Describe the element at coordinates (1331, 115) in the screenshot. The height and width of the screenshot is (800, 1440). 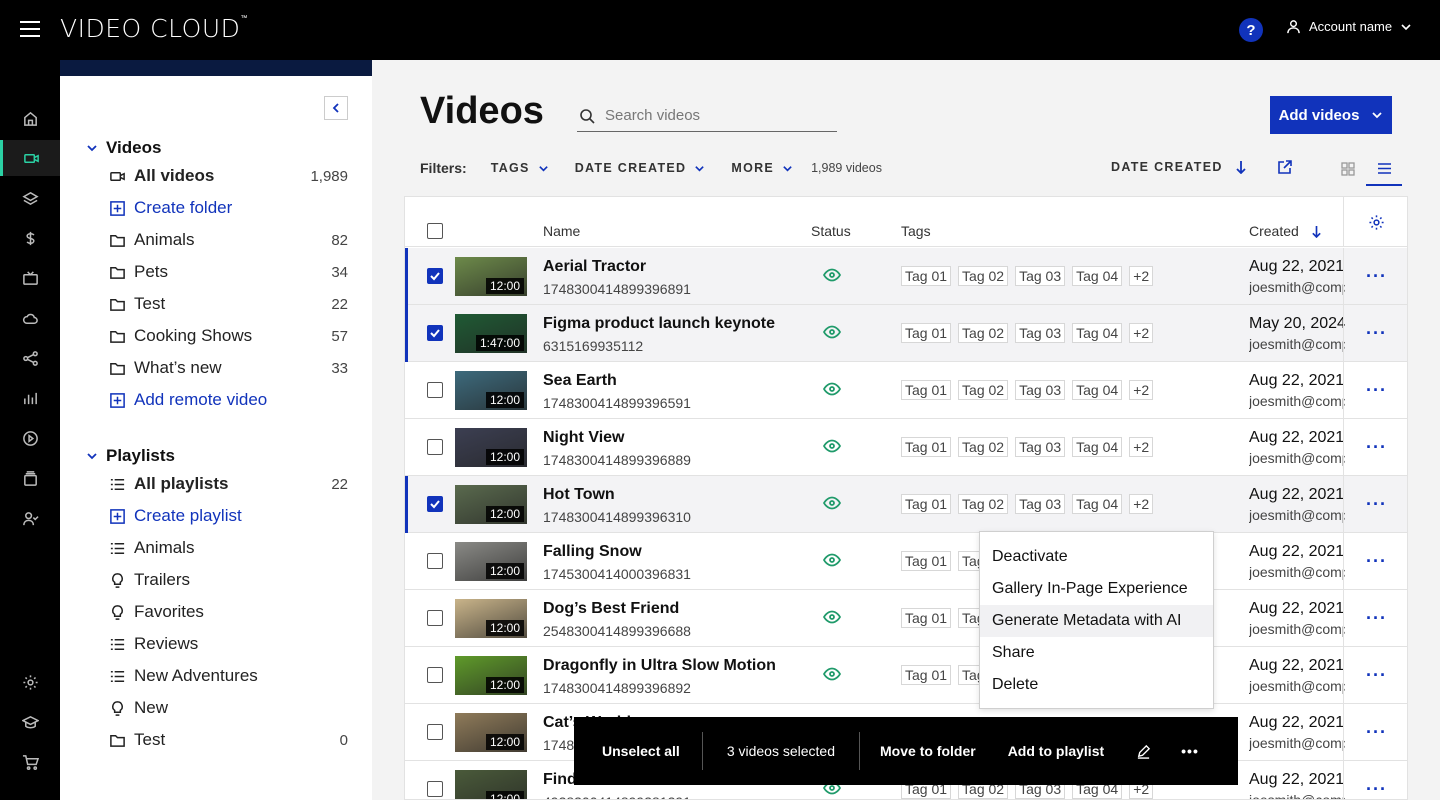
I see `add-videos-button: Add videos` at that location.